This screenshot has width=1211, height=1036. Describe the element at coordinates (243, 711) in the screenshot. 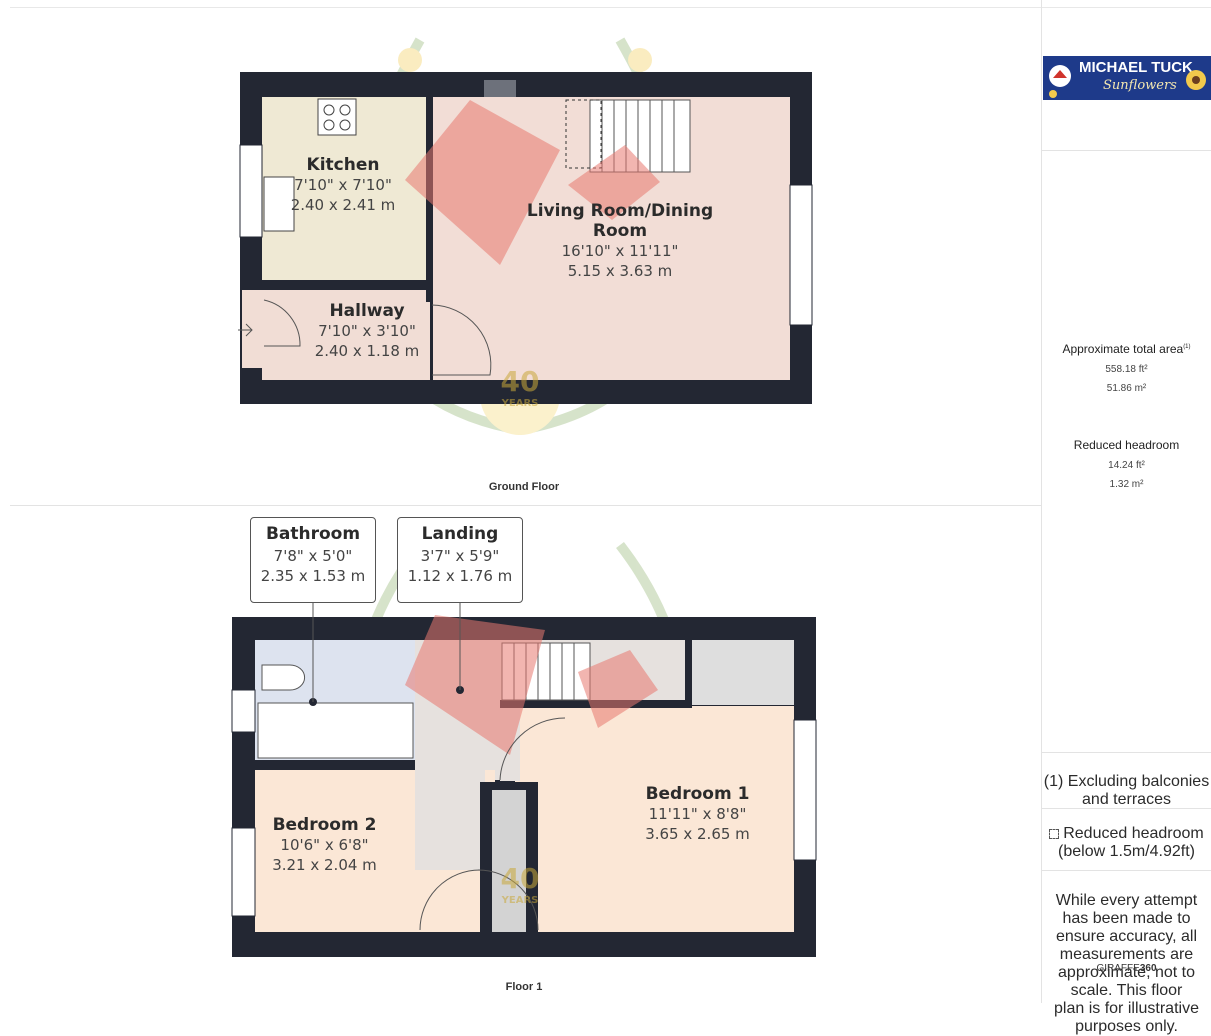

I see `bathroom-window` at that location.